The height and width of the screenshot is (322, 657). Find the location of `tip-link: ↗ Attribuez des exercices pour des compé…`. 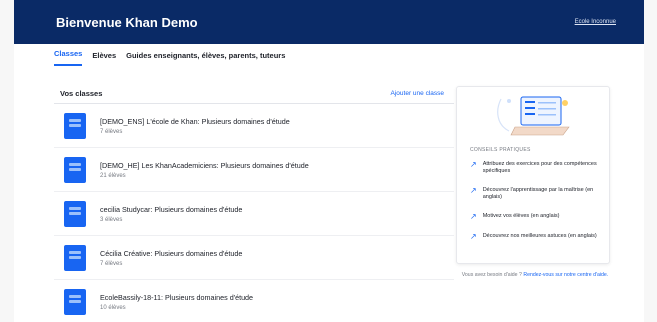

tip-link: ↗ Attribuez des exercices pour des compé… is located at coordinates (535, 168).